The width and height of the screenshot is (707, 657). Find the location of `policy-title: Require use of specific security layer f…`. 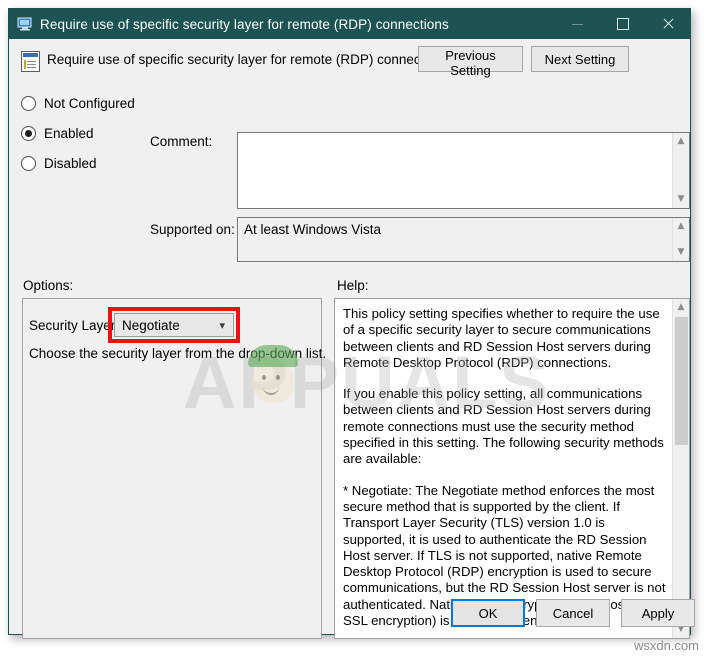

policy-title: Require use of specific security layer f… is located at coordinates (248, 59).